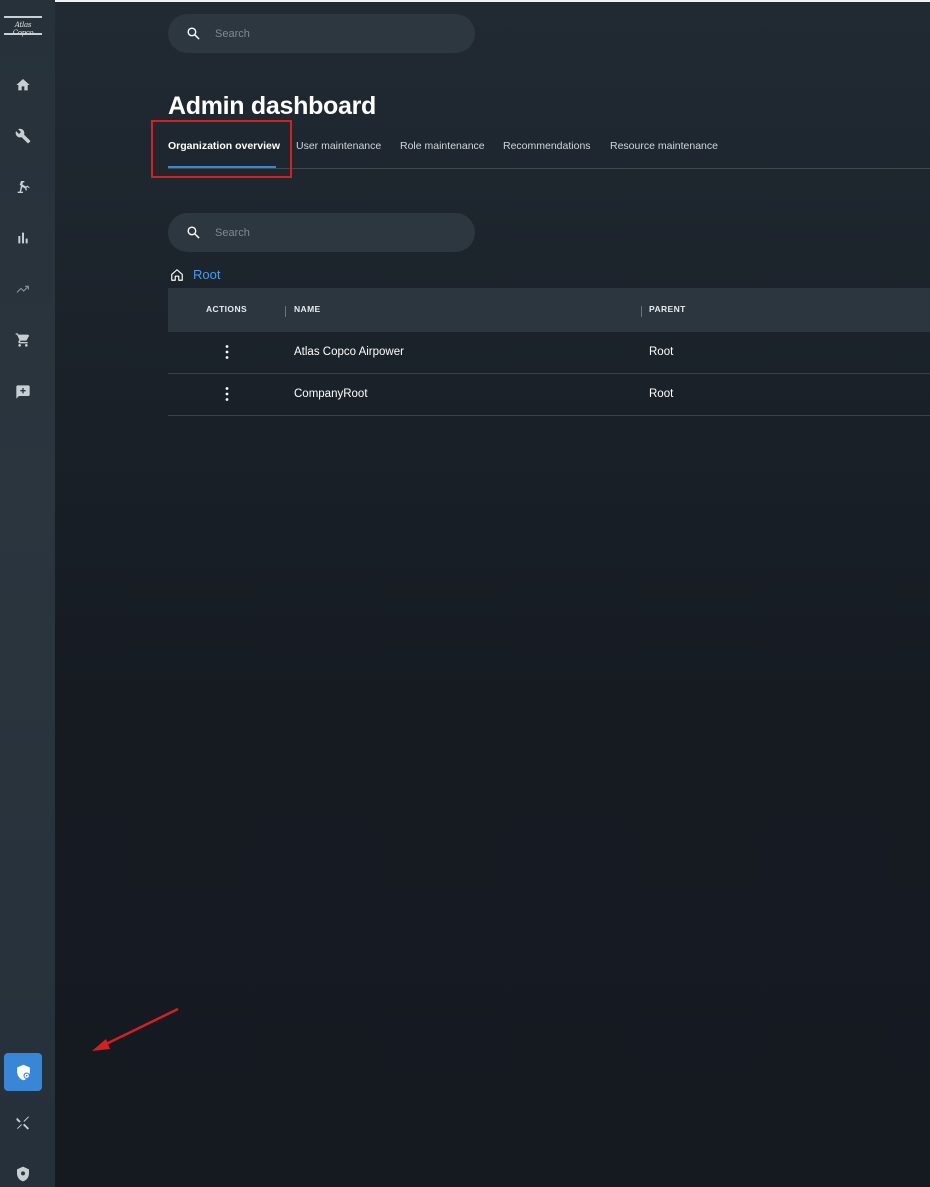 The height and width of the screenshot is (1187, 930). I want to click on admin-shield-icon, so click(23, 1072).